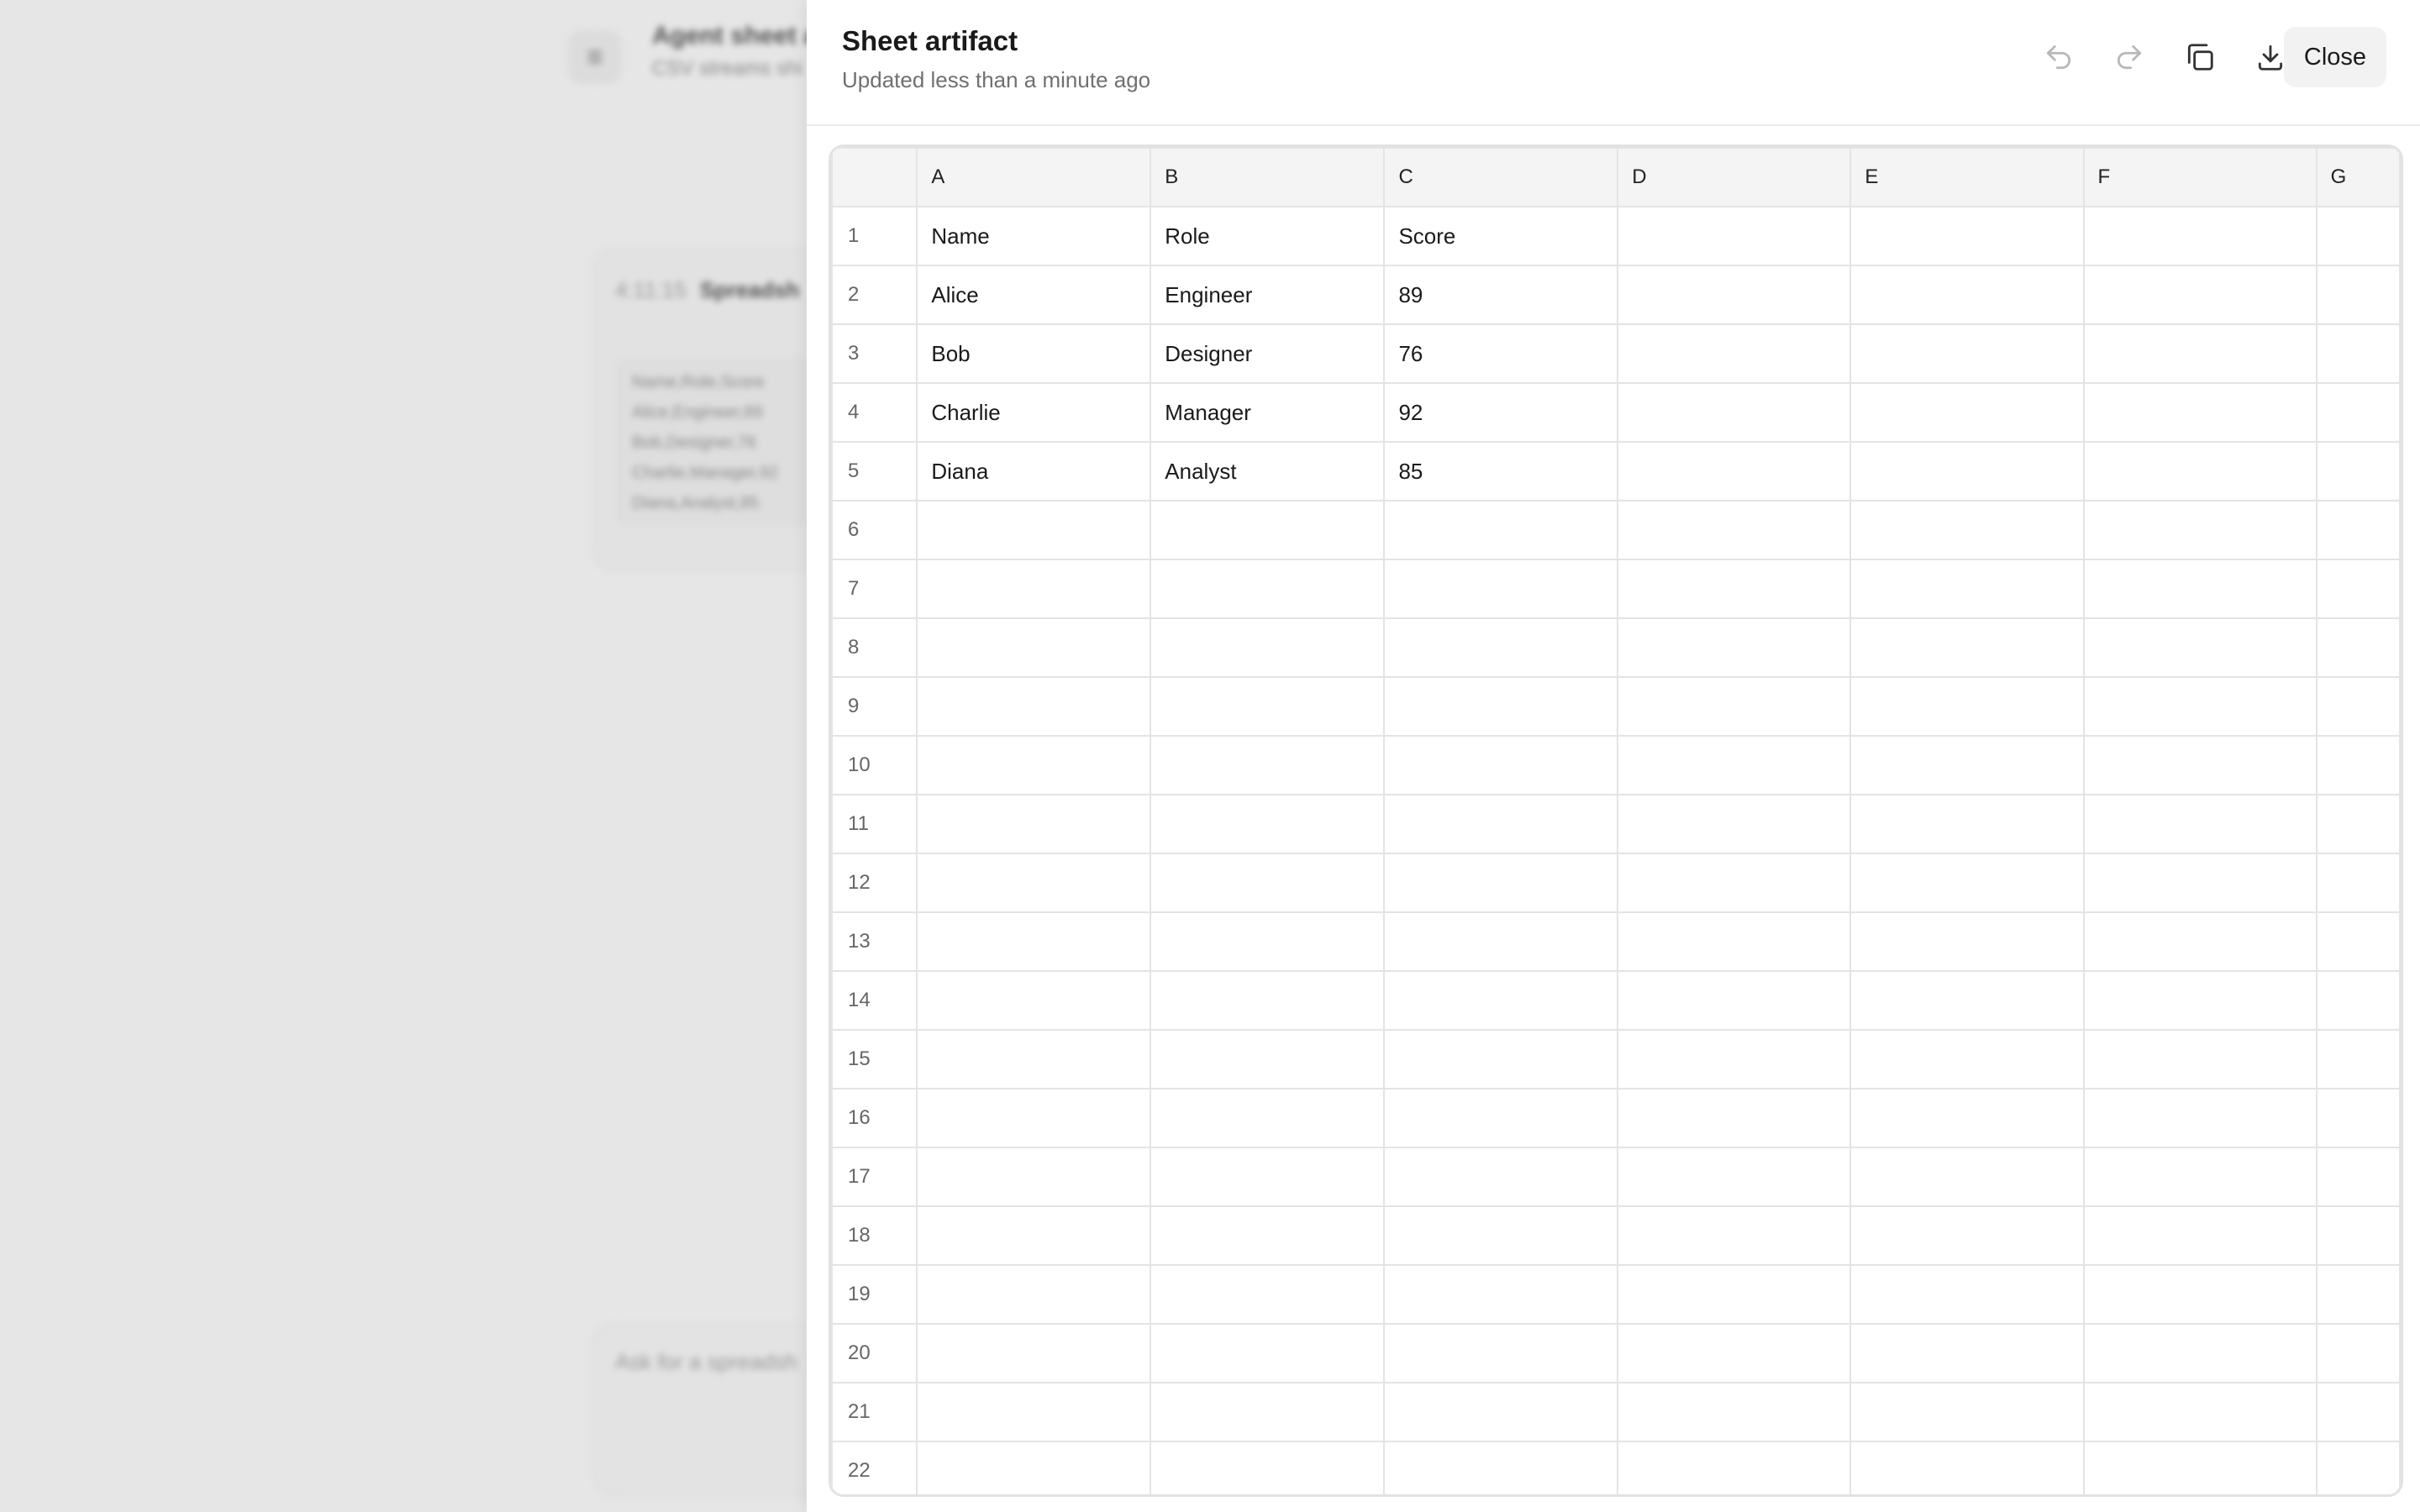 This screenshot has width=2420, height=1512. What do you see at coordinates (874, 589) in the screenshot?
I see `row-number: 7` at bounding box center [874, 589].